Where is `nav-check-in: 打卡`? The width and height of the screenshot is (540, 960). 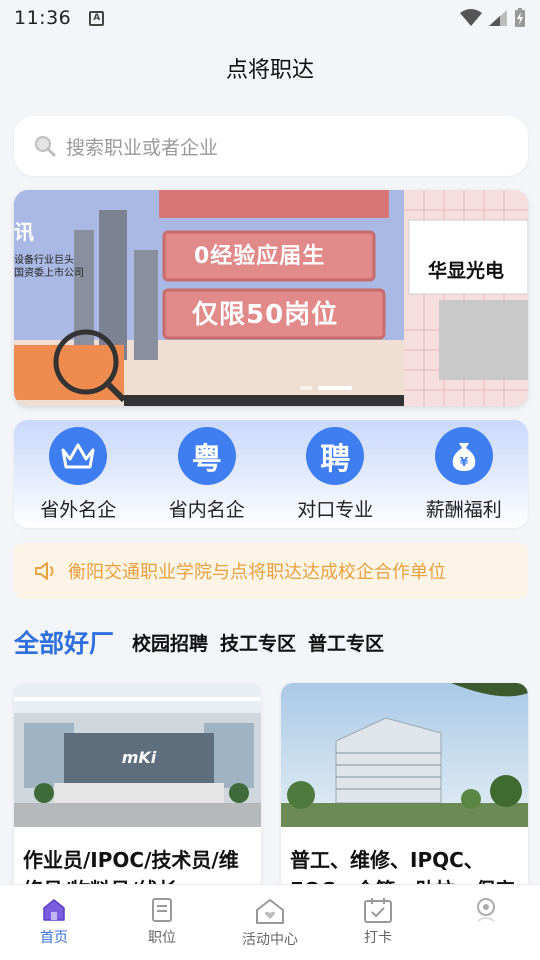
nav-check-in: 打卡 is located at coordinates (378, 922).